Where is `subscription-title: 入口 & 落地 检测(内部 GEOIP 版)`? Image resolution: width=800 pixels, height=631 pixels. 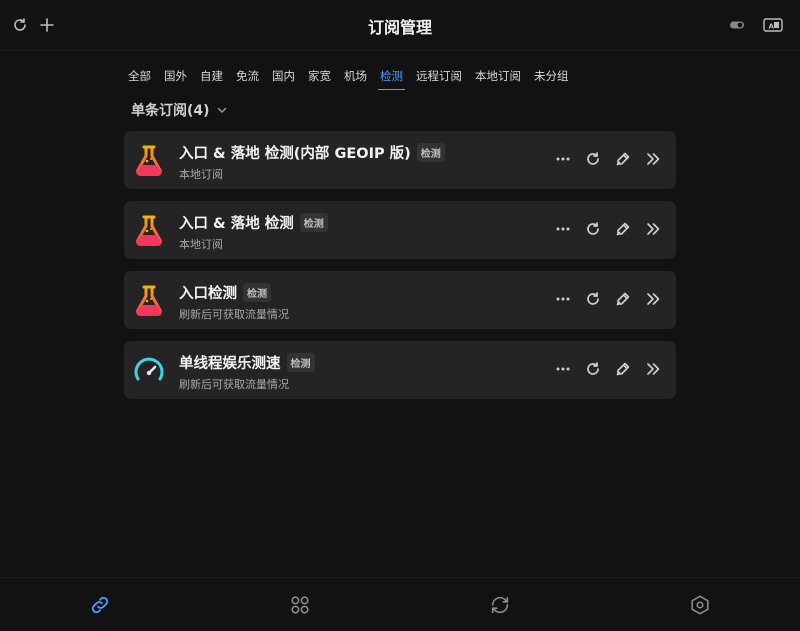
subscription-title: 入口 & 落地 检测(内部 GEOIP 版) is located at coordinates (295, 154).